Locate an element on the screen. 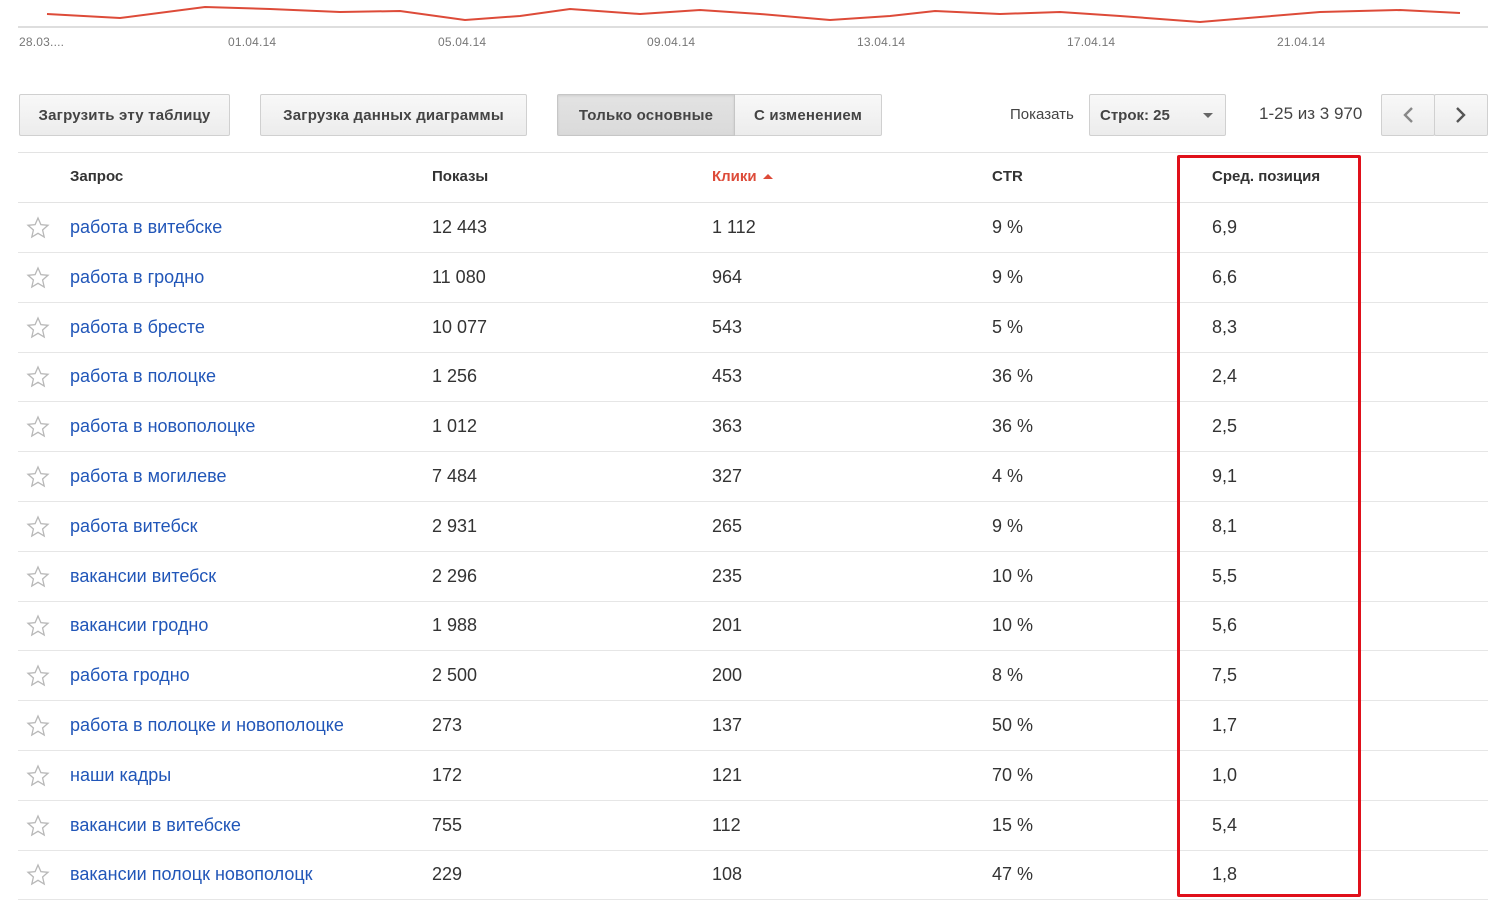 The width and height of the screenshot is (1505, 902). clicks-value: 453 is located at coordinates (727, 376).